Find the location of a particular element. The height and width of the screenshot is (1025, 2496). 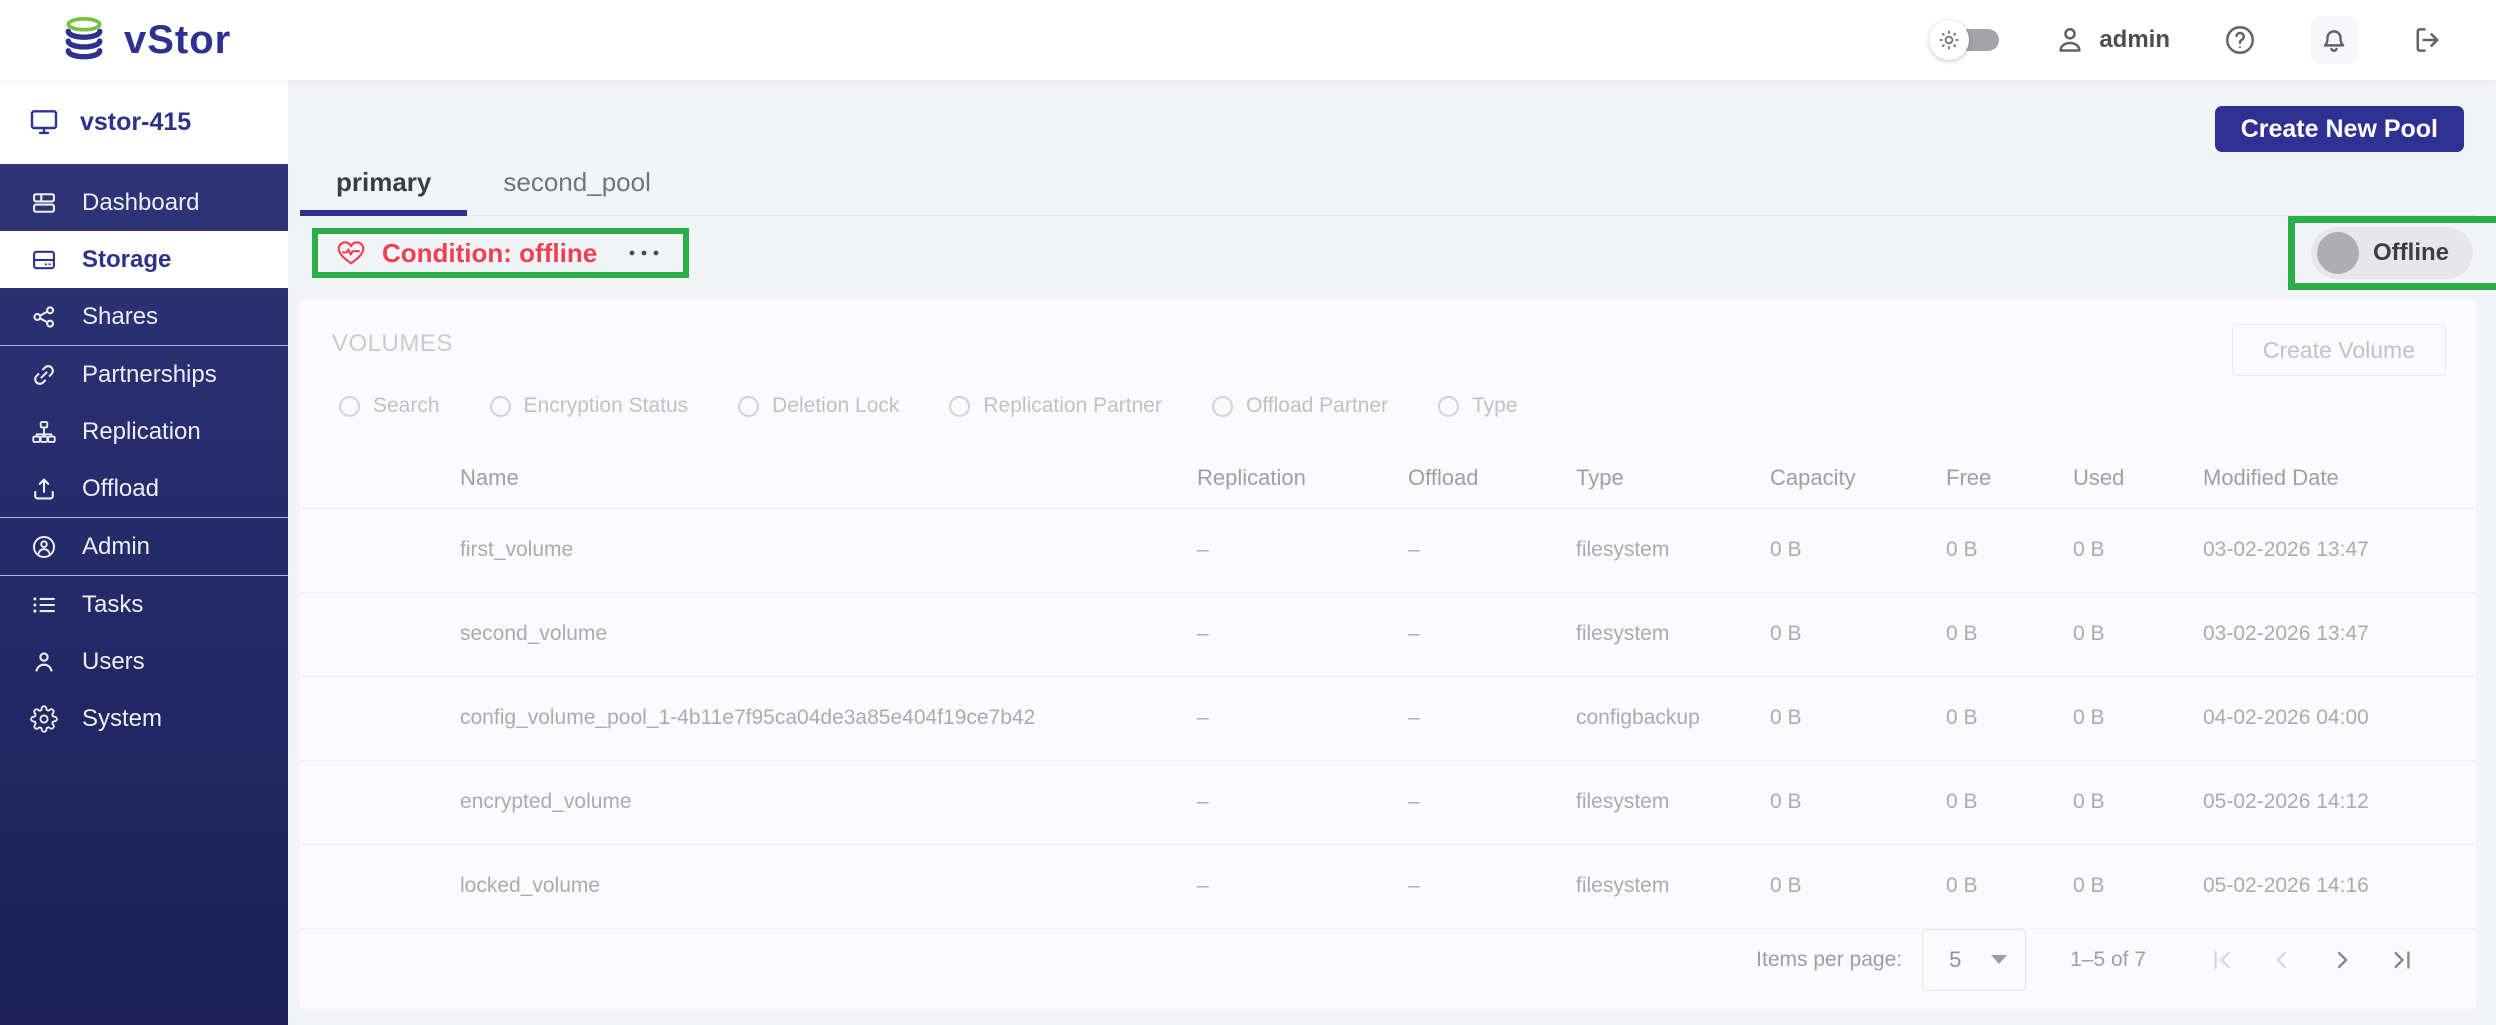

pool-tabs: primary second_pool is located at coordinates (1388, 183).